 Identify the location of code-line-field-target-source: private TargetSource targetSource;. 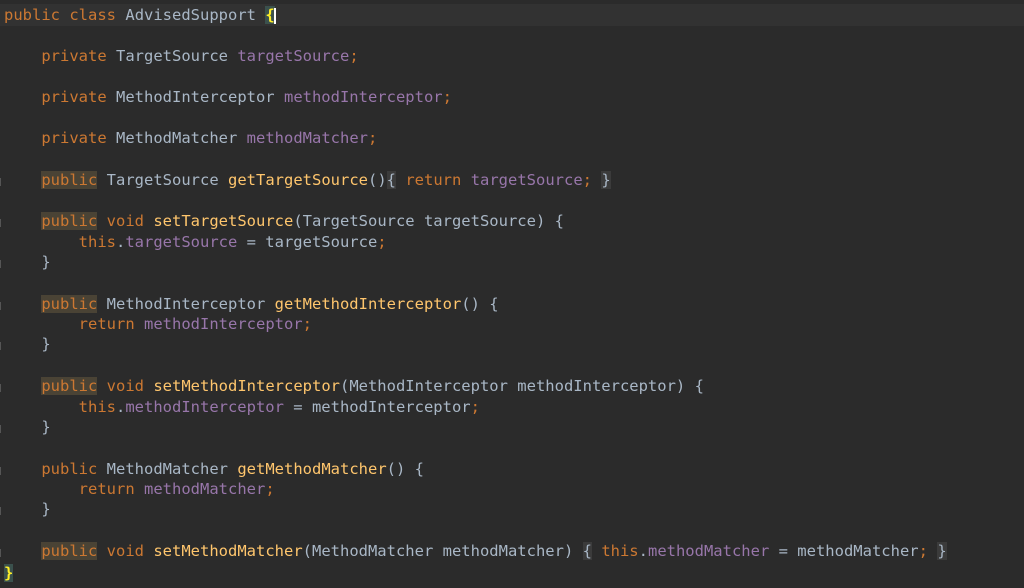
(181, 56).